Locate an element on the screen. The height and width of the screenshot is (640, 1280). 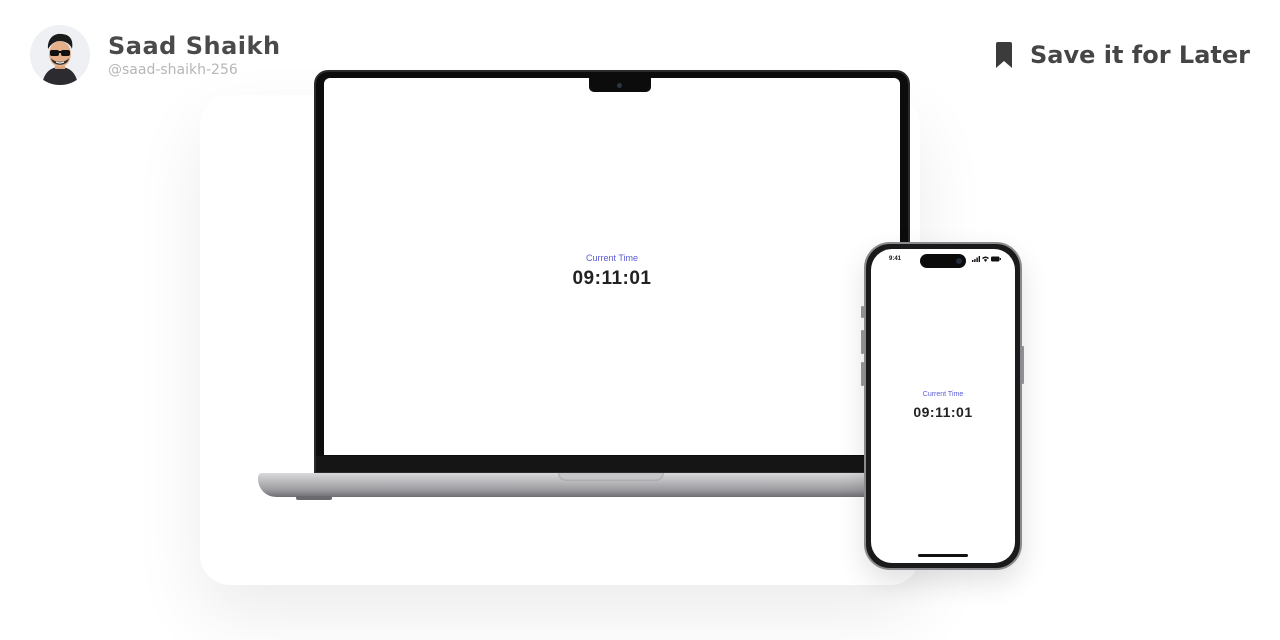
laptop-groove is located at coordinates (611, 477).